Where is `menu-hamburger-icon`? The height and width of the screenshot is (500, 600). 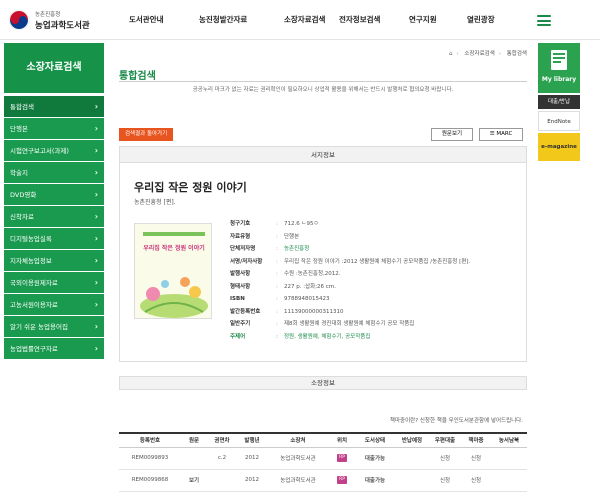 menu-hamburger-icon is located at coordinates (544, 20).